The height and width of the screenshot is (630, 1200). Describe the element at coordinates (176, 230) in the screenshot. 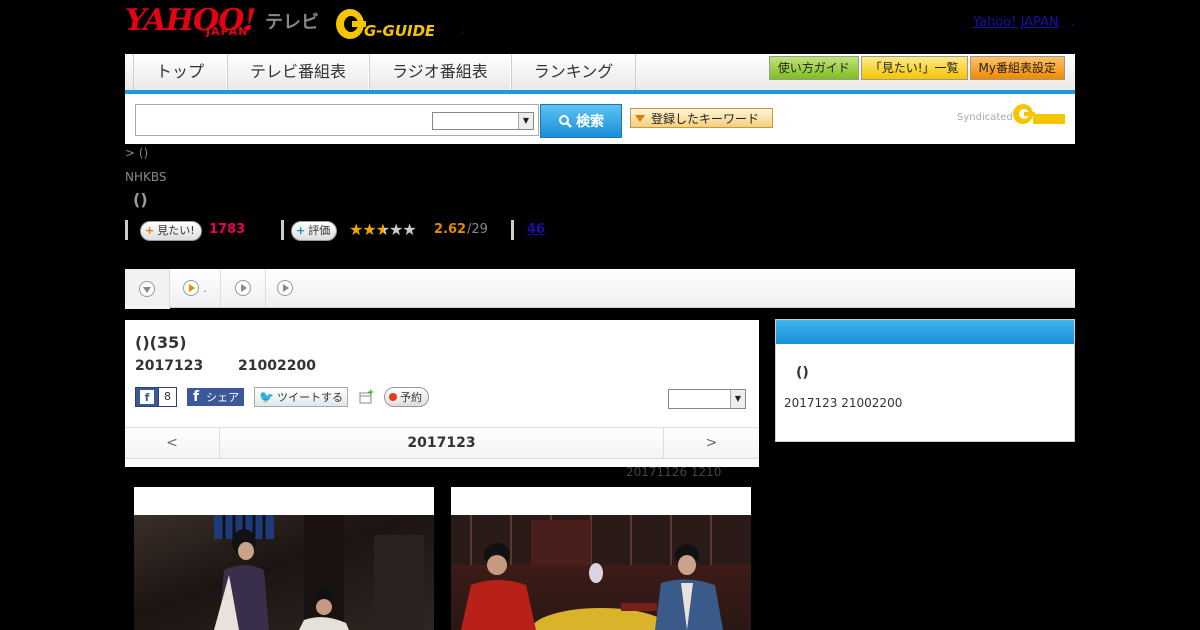

I see `want-to-watch-label: 見たい!` at that location.